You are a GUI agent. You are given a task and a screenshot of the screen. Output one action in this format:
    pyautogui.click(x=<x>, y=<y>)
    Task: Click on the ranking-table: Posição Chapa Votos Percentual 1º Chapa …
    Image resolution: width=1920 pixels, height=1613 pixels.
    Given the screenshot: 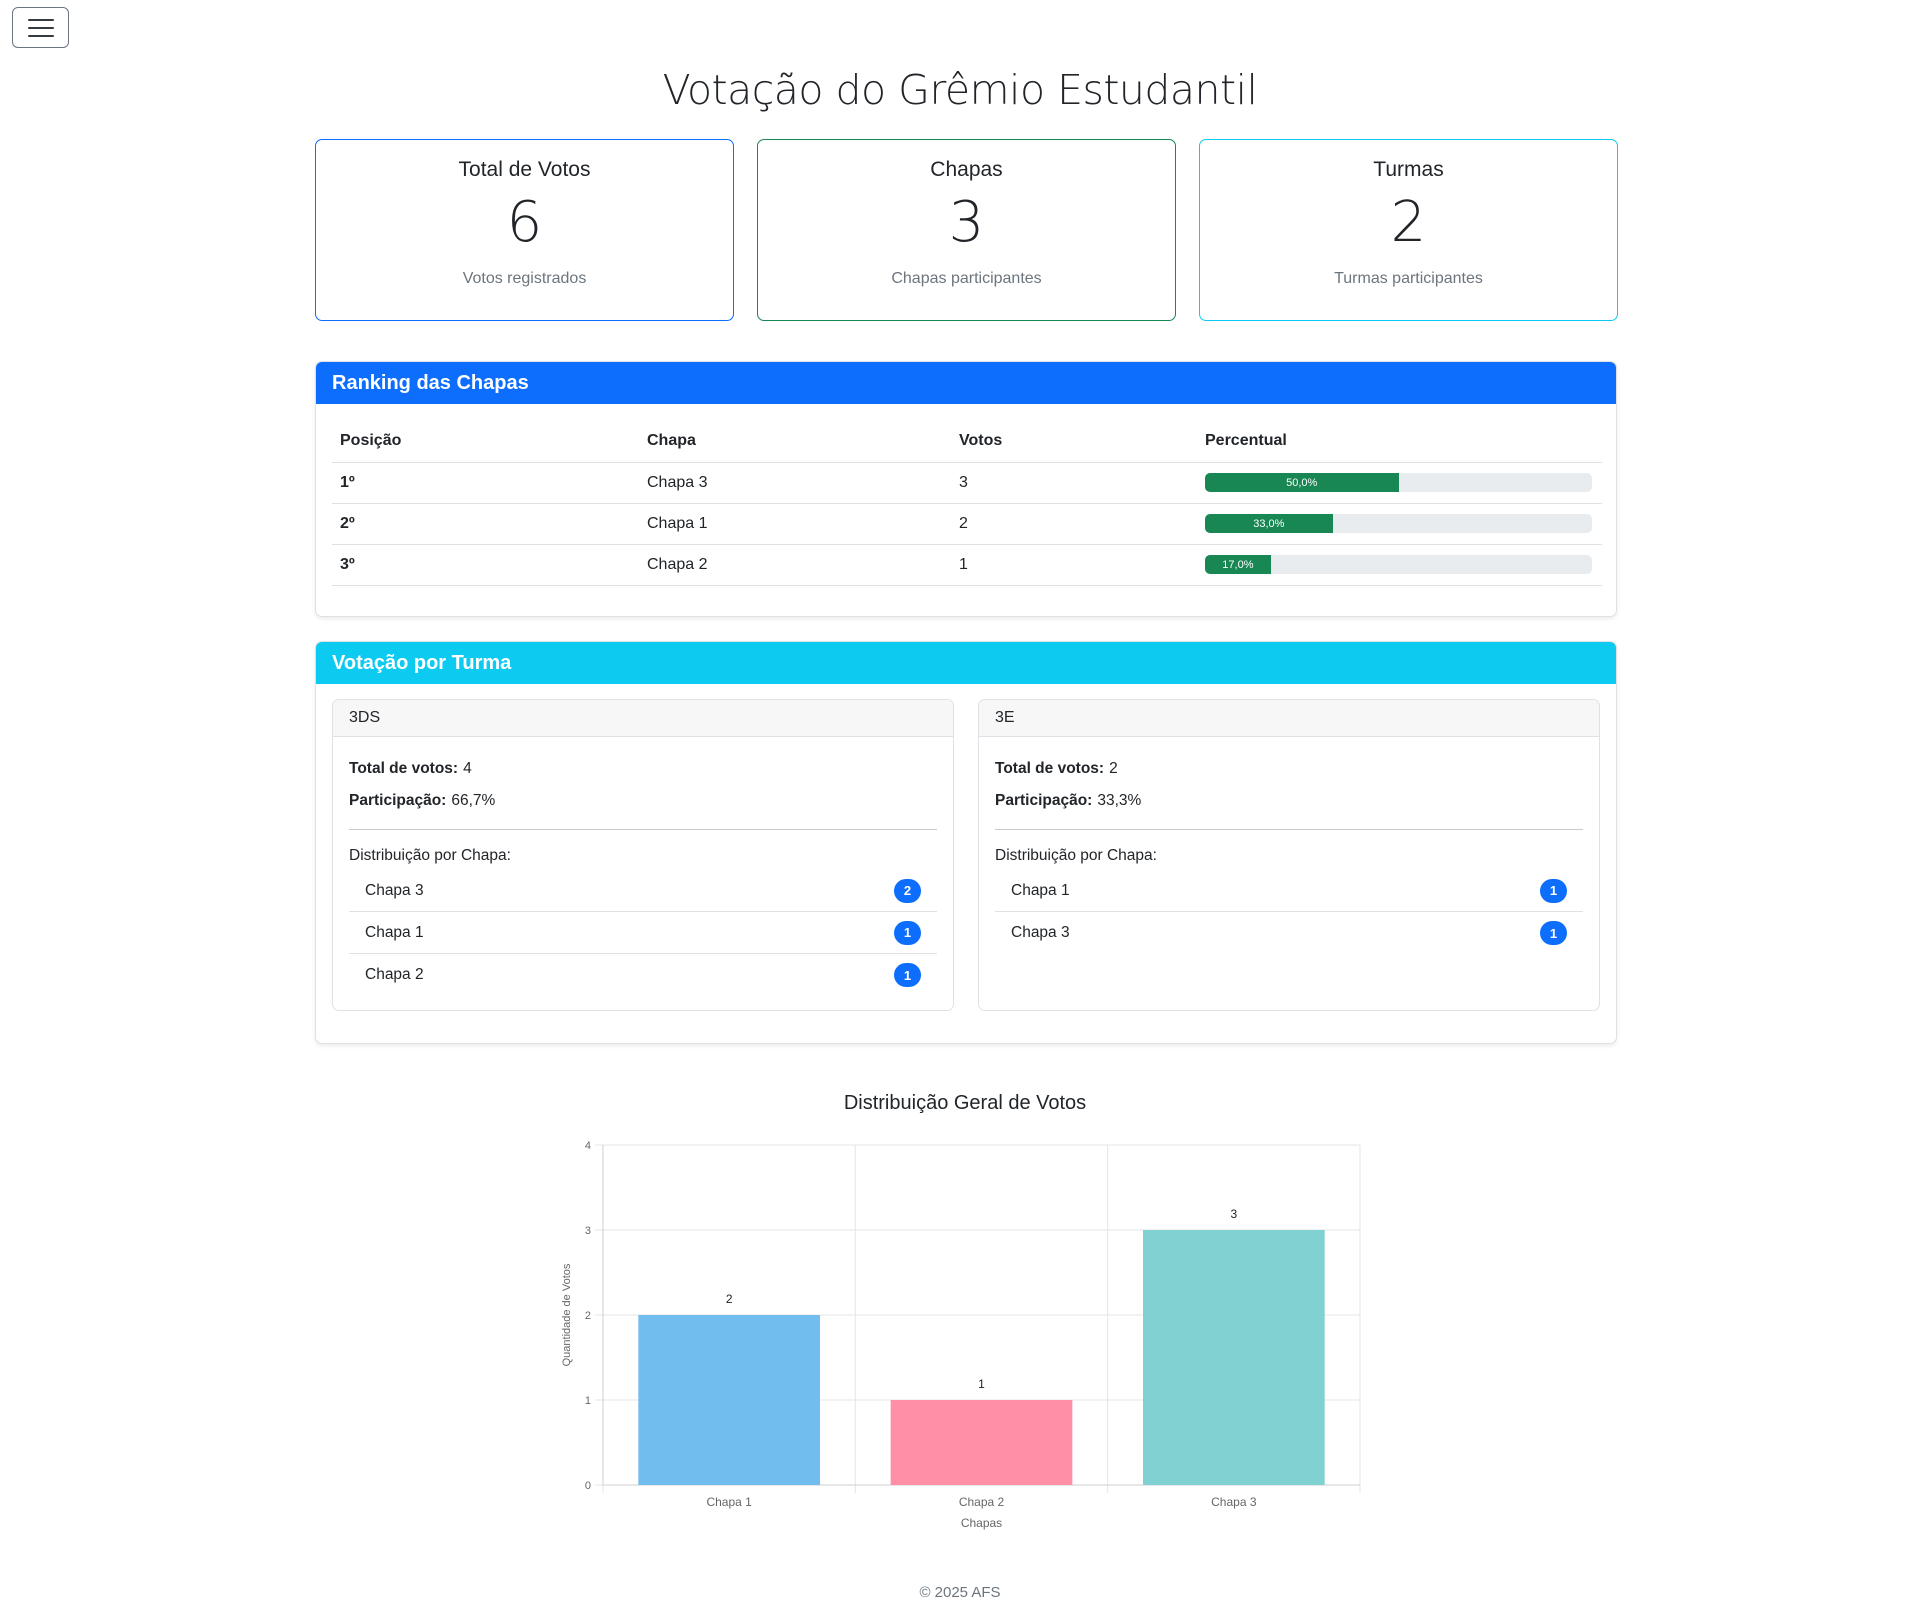 What is the action you would take?
    pyautogui.click(x=967, y=503)
    